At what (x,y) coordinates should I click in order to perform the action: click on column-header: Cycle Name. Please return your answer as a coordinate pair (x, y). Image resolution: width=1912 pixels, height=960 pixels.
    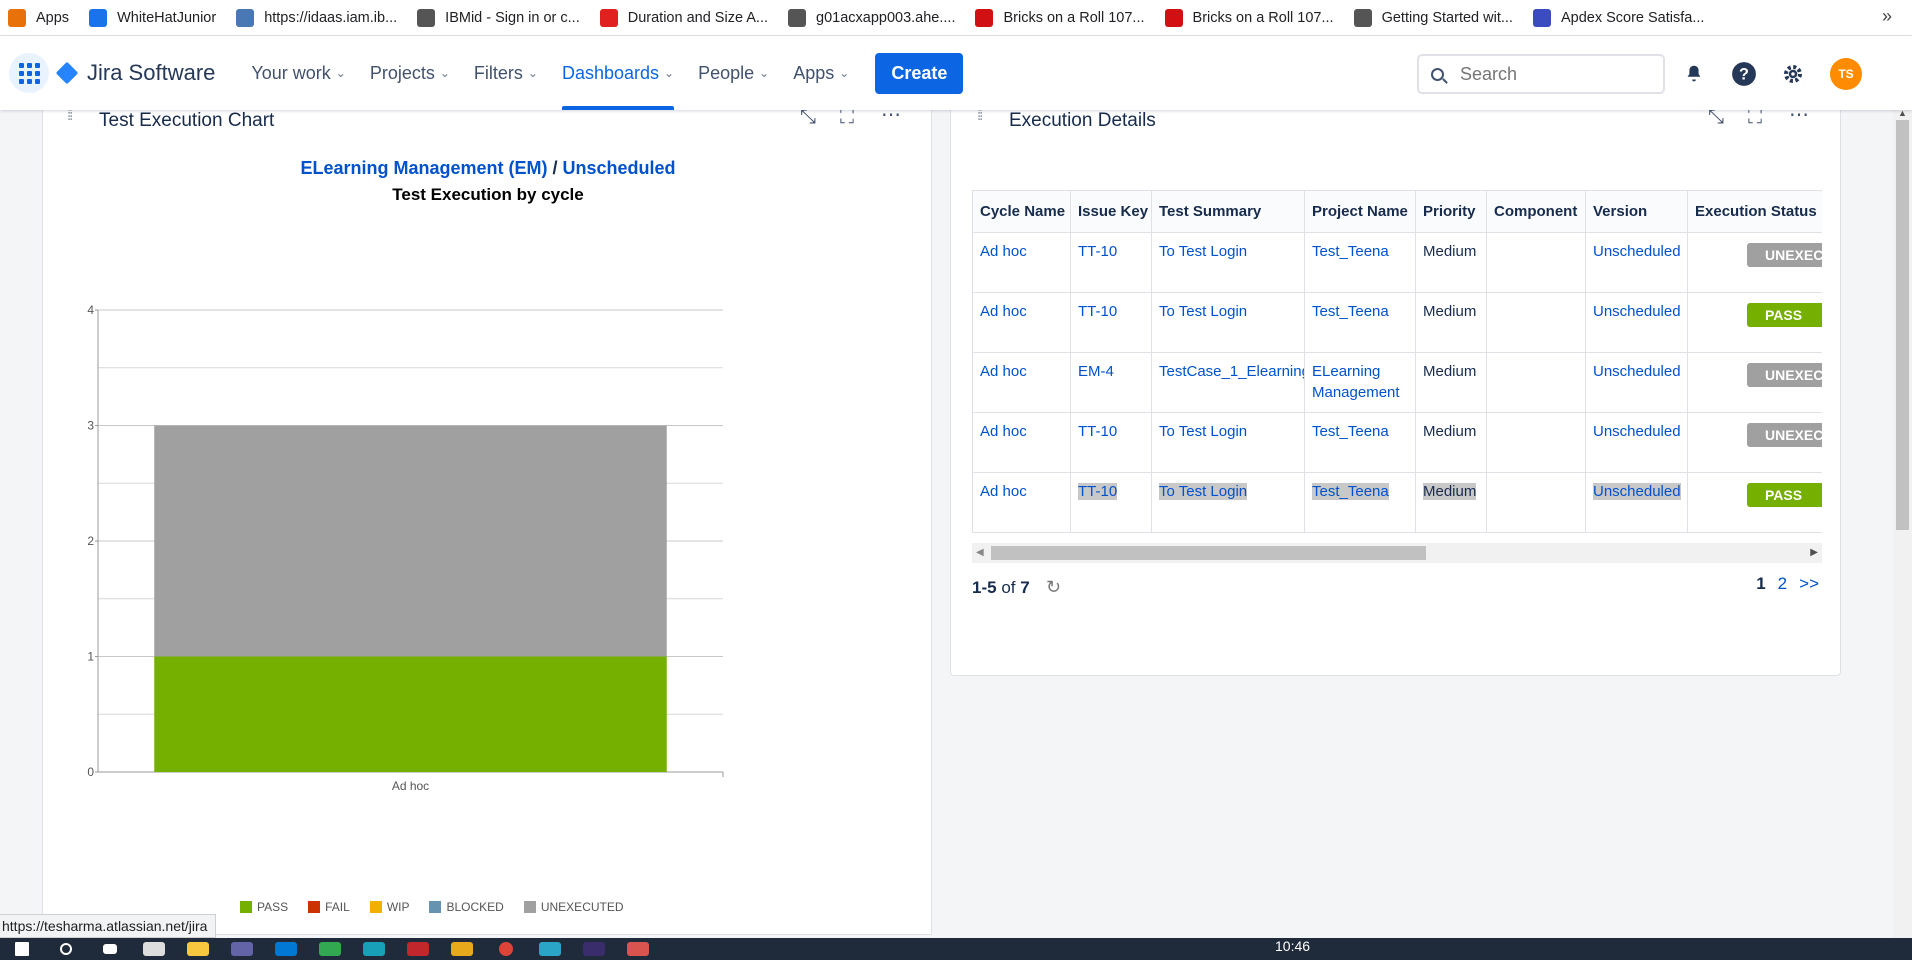
    Looking at the image, I should click on (1021, 211).